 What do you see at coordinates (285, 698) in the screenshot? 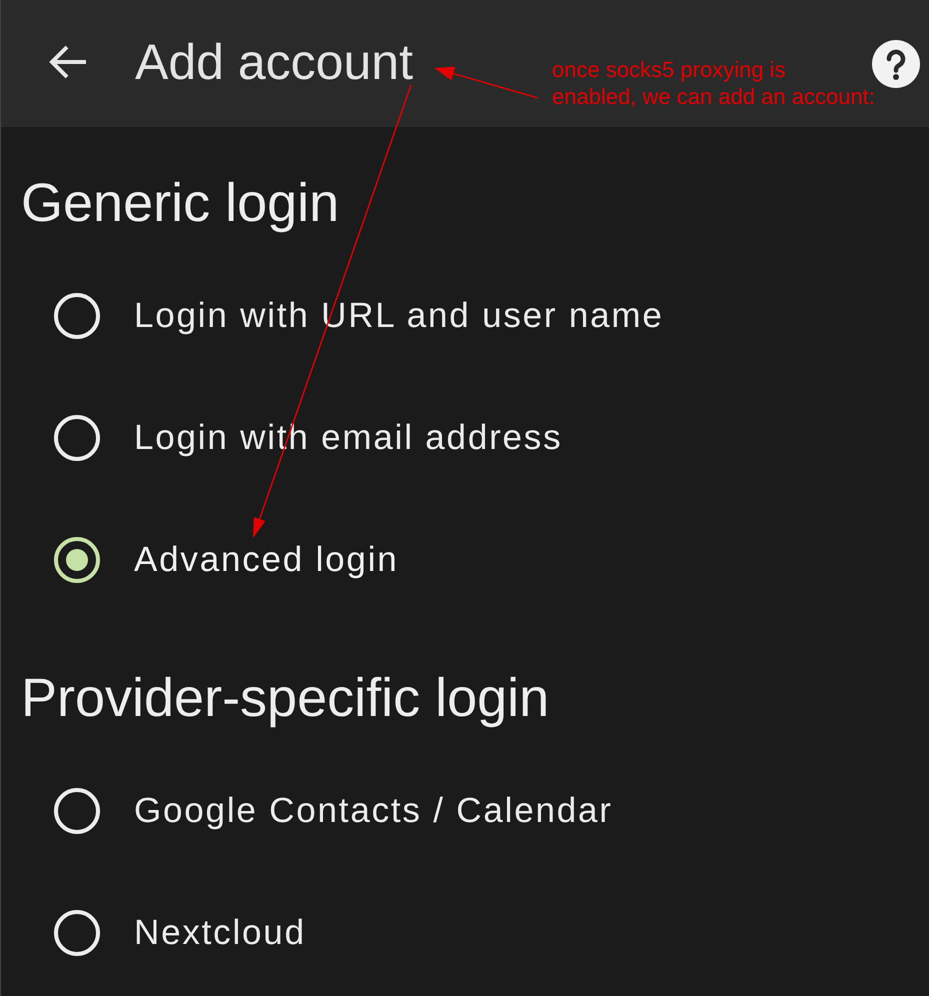
I see `section-heading: Provider-specific login` at bounding box center [285, 698].